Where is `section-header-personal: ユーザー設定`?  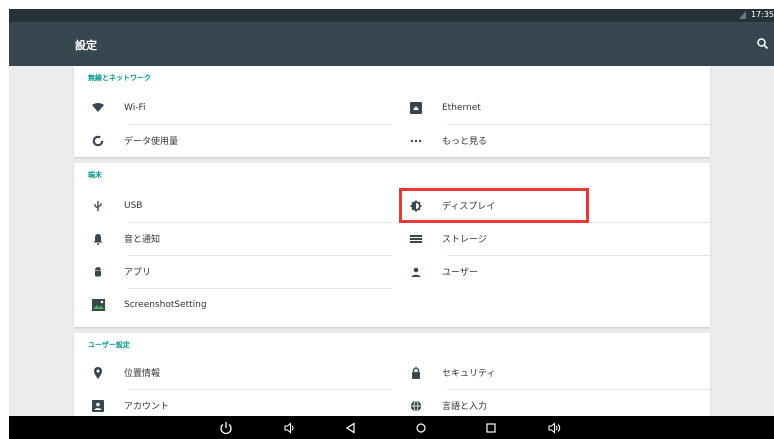 section-header-personal: ユーザー設定 is located at coordinates (109, 345).